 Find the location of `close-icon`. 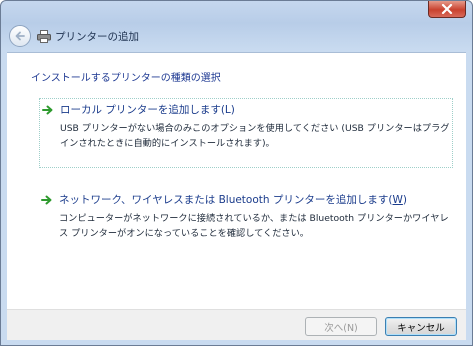

close-icon is located at coordinates (447, 9).